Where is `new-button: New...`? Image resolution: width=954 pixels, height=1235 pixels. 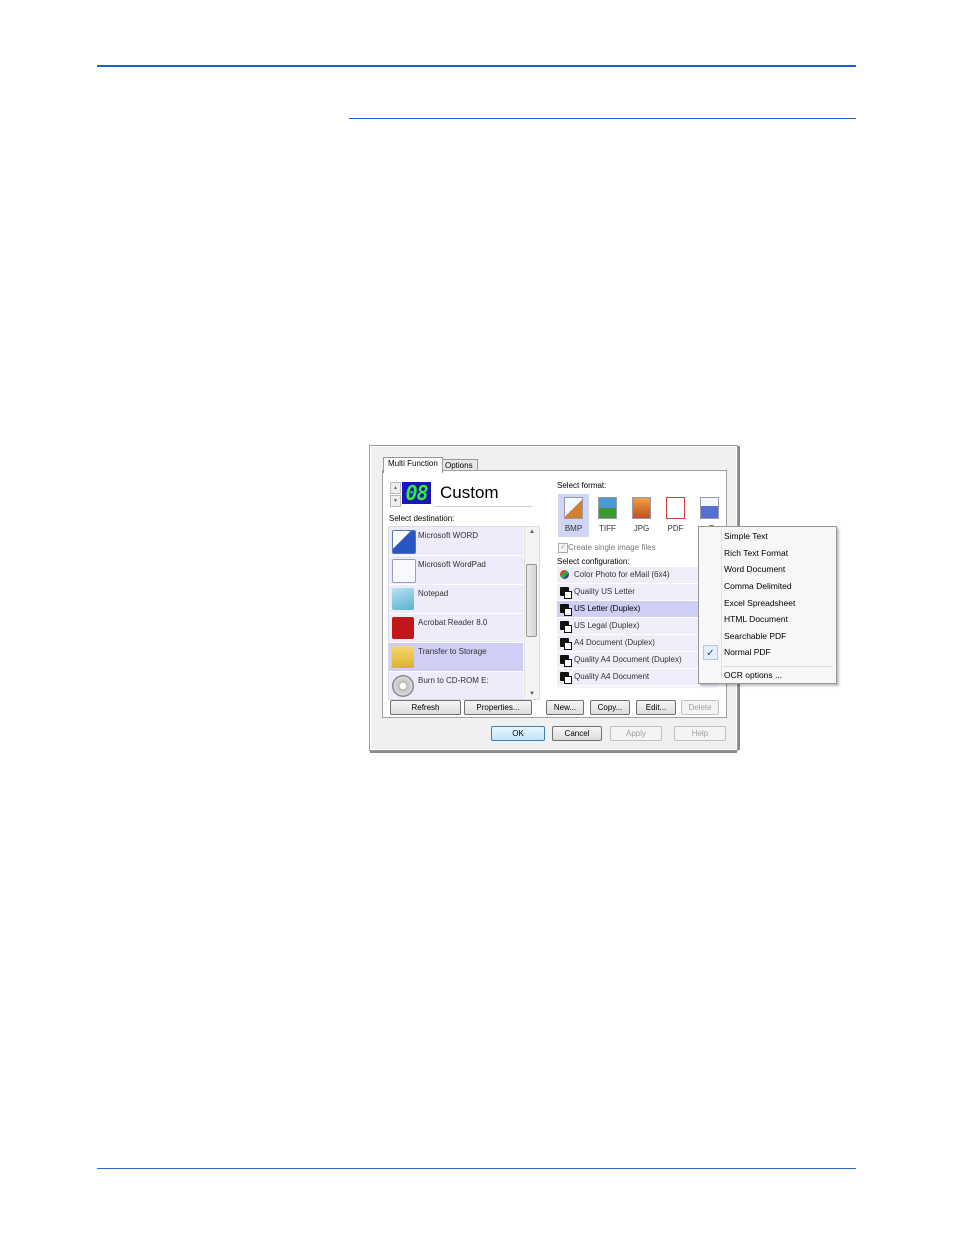
new-button: New... is located at coordinates (565, 707).